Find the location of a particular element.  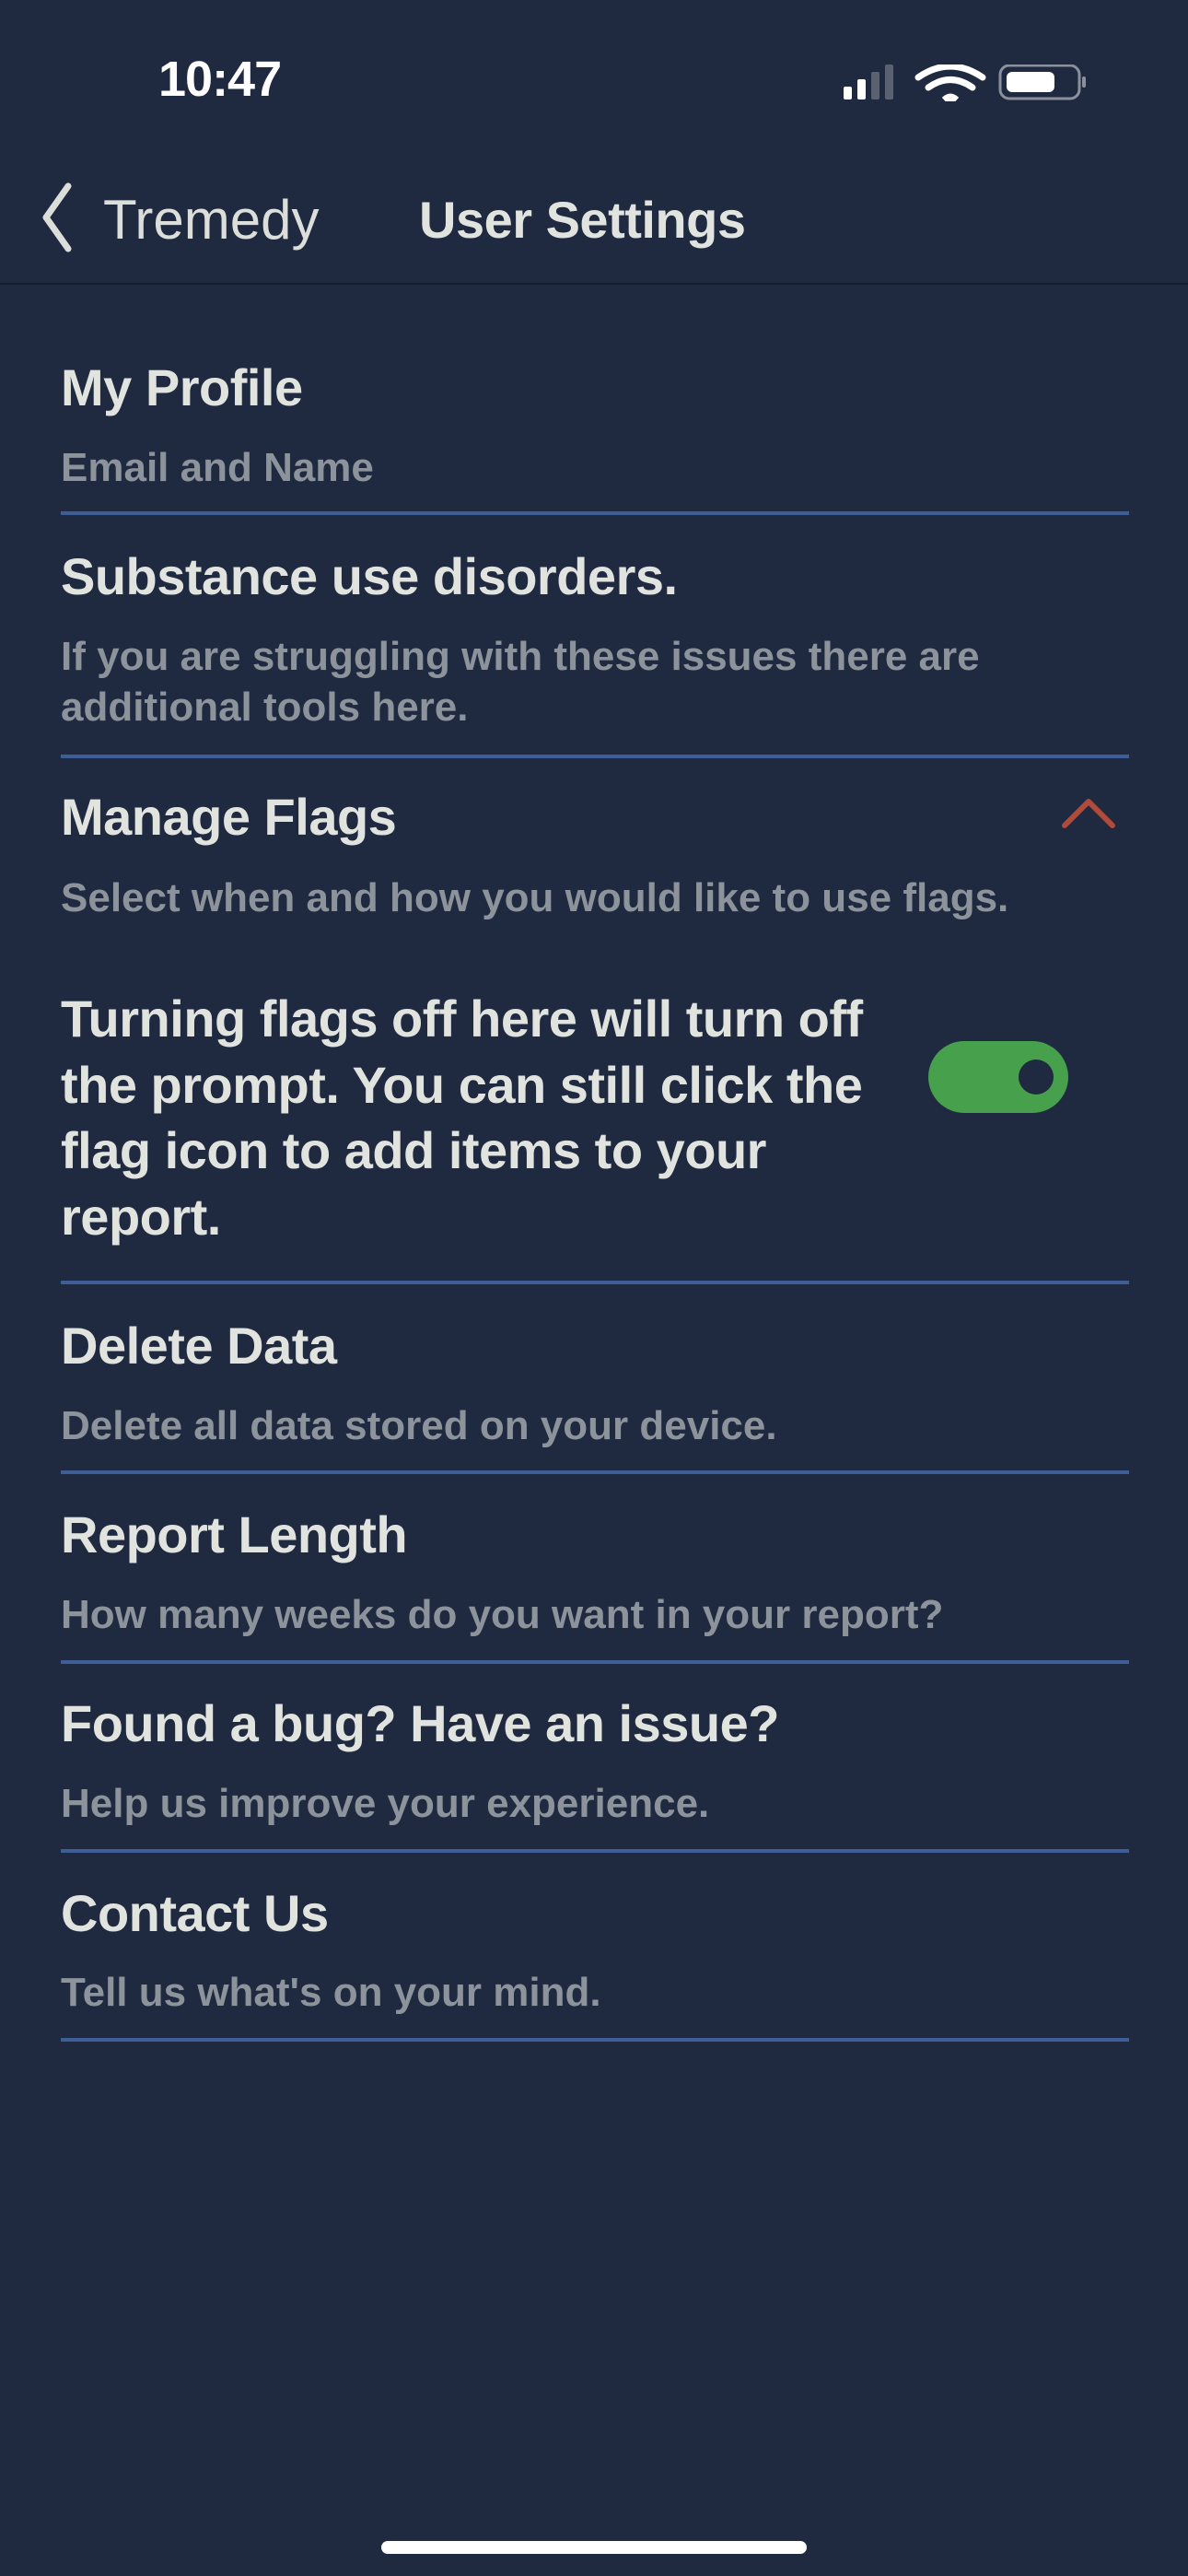

my-profile-subtitle: Email and Name is located at coordinates (218, 467).